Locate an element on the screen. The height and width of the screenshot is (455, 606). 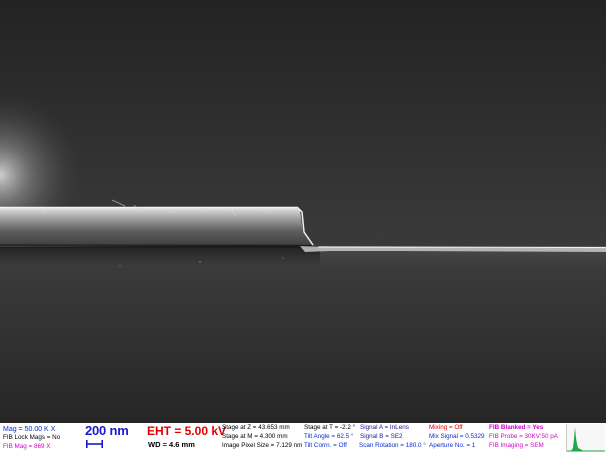
eht-readout: EHT = 5.00 kV is located at coordinates (187, 431).